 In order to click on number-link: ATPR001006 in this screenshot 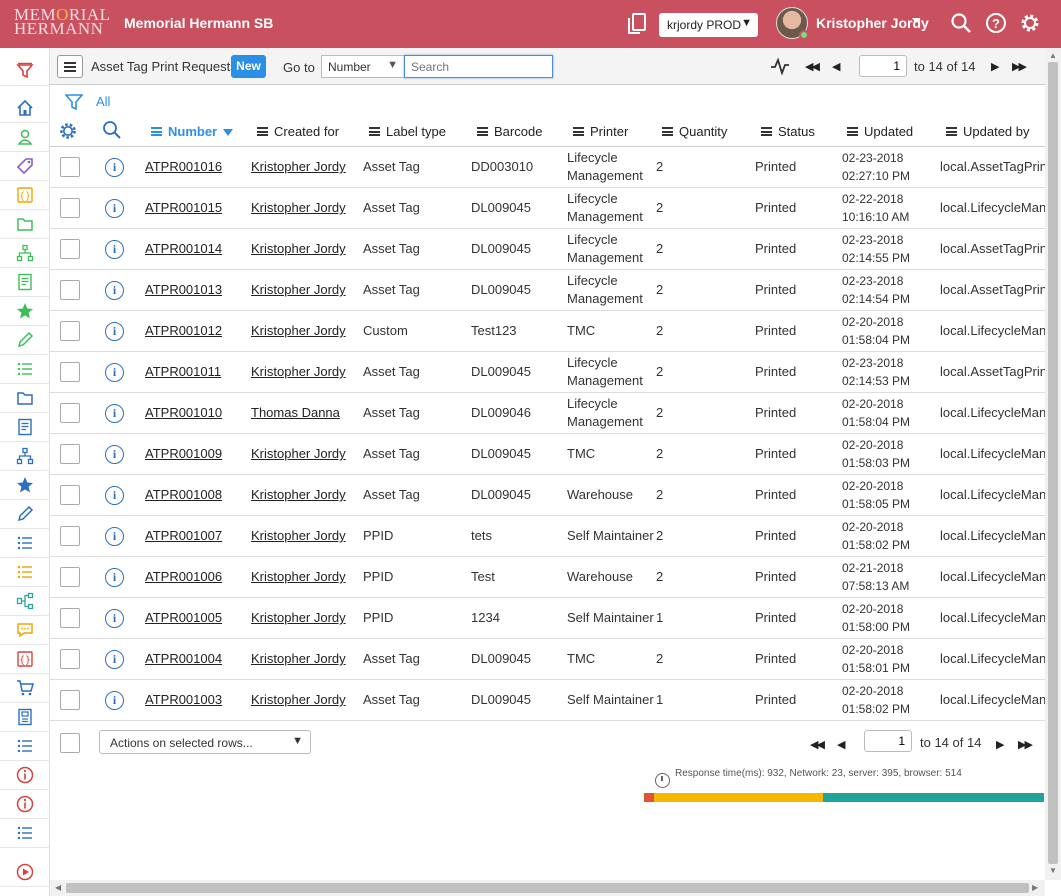, I will do `click(183, 576)`.